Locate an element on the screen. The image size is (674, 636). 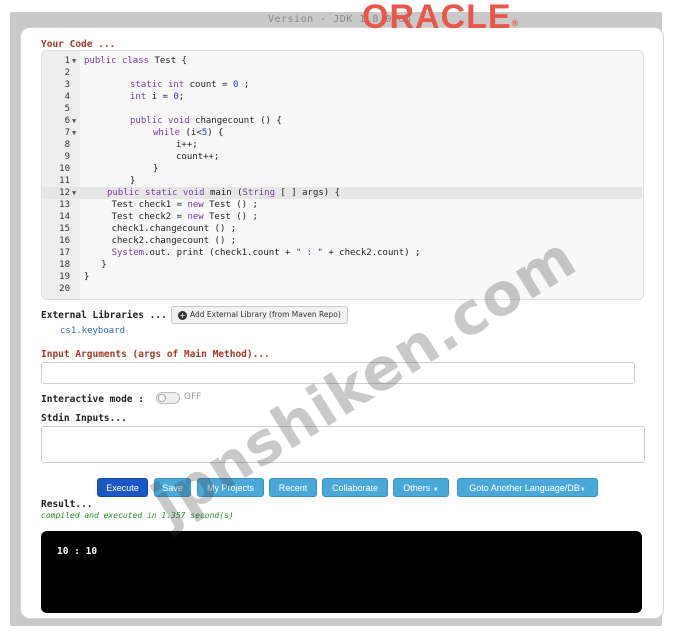
code-line: 10} is located at coordinates (342, 169).